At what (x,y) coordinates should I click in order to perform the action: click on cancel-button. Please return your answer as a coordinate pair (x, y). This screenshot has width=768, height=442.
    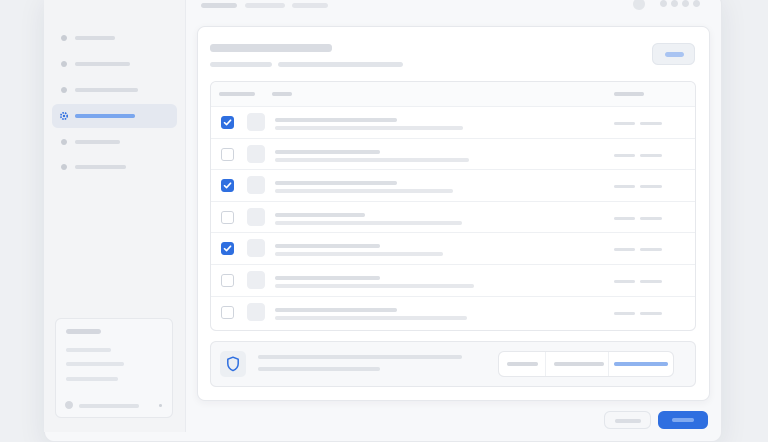
    Looking at the image, I should click on (627, 420).